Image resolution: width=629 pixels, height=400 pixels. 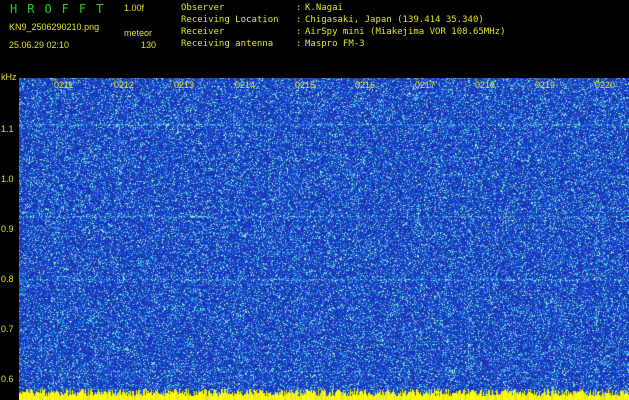 What do you see at coordinates (545, 85) in the screenshot?
I see `time-tick-label: 0219` at bounding box center [545, 85].